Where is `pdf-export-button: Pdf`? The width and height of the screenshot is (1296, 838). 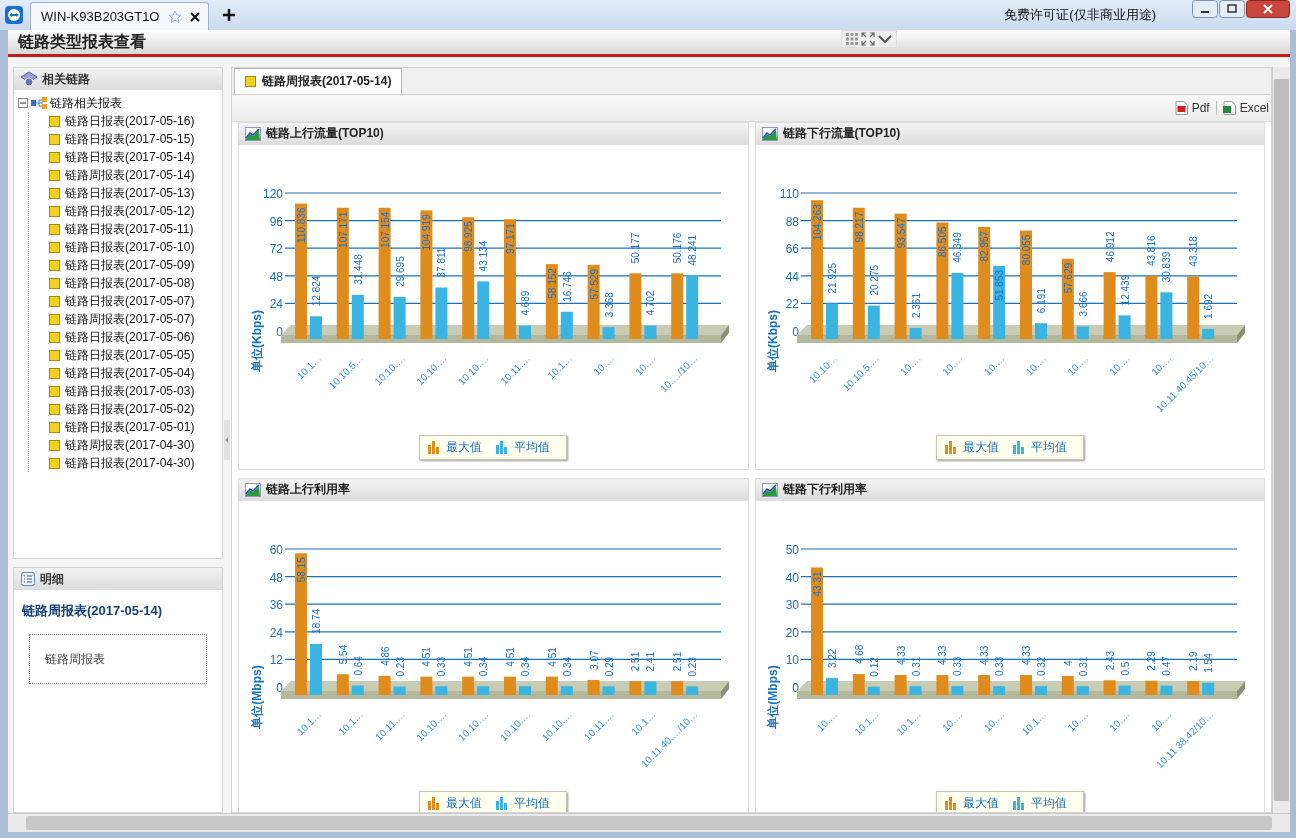
pdf-export-button: Pdf is located at coordinates (1192, 107).